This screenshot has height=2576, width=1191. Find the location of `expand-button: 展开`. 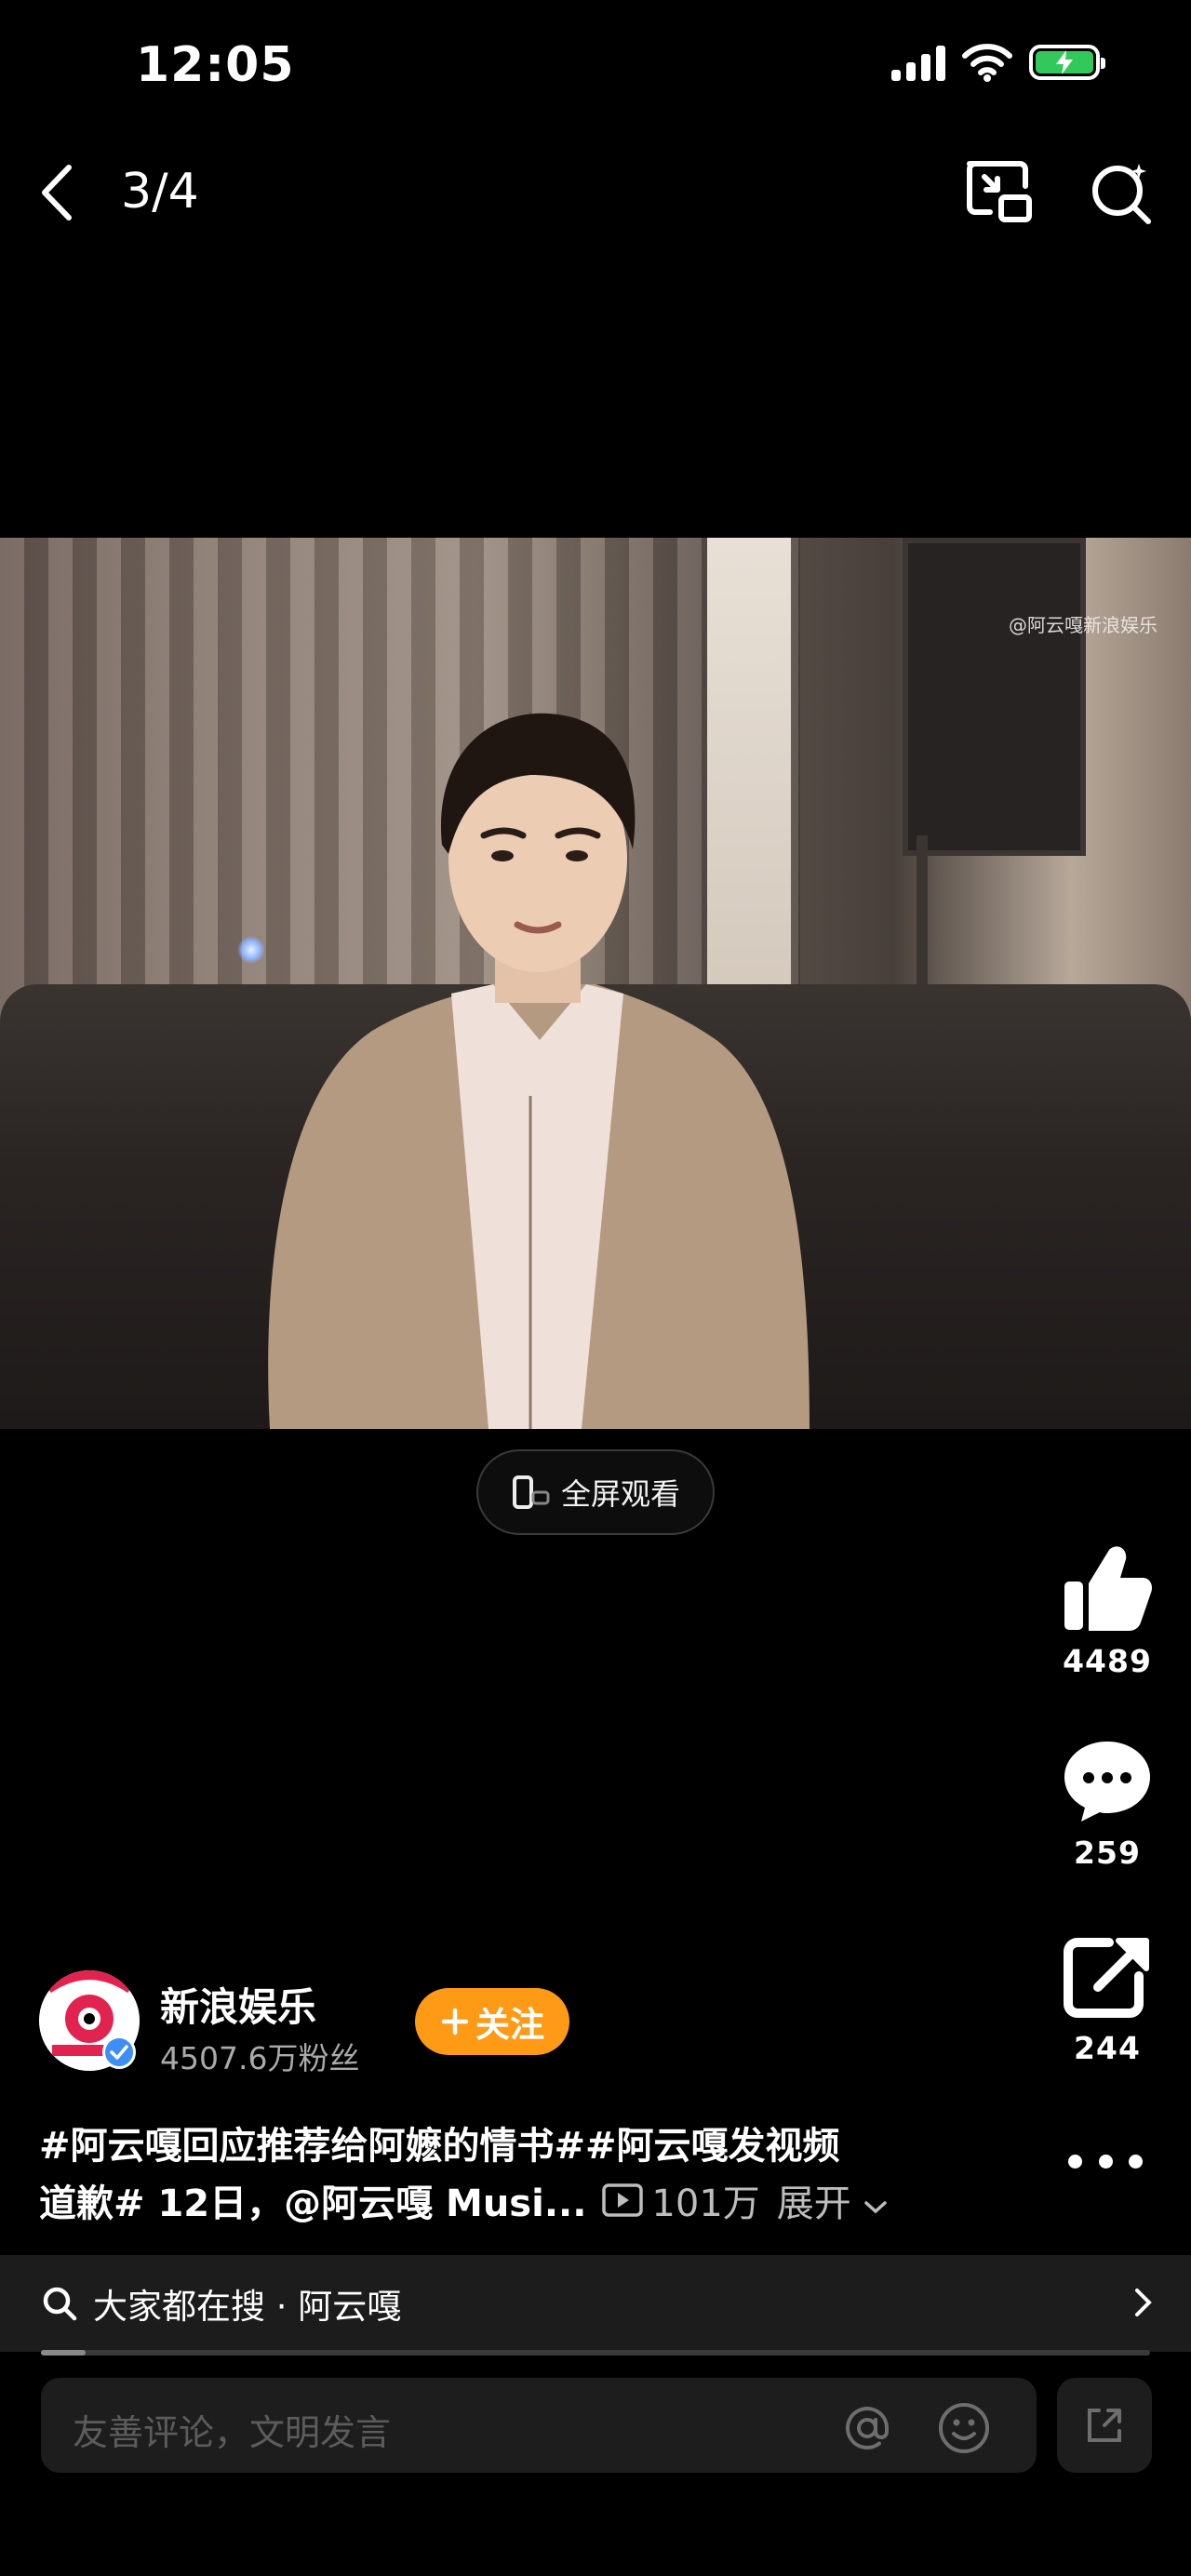

expand-button: 展开 is located at coordinates (832, 2200).